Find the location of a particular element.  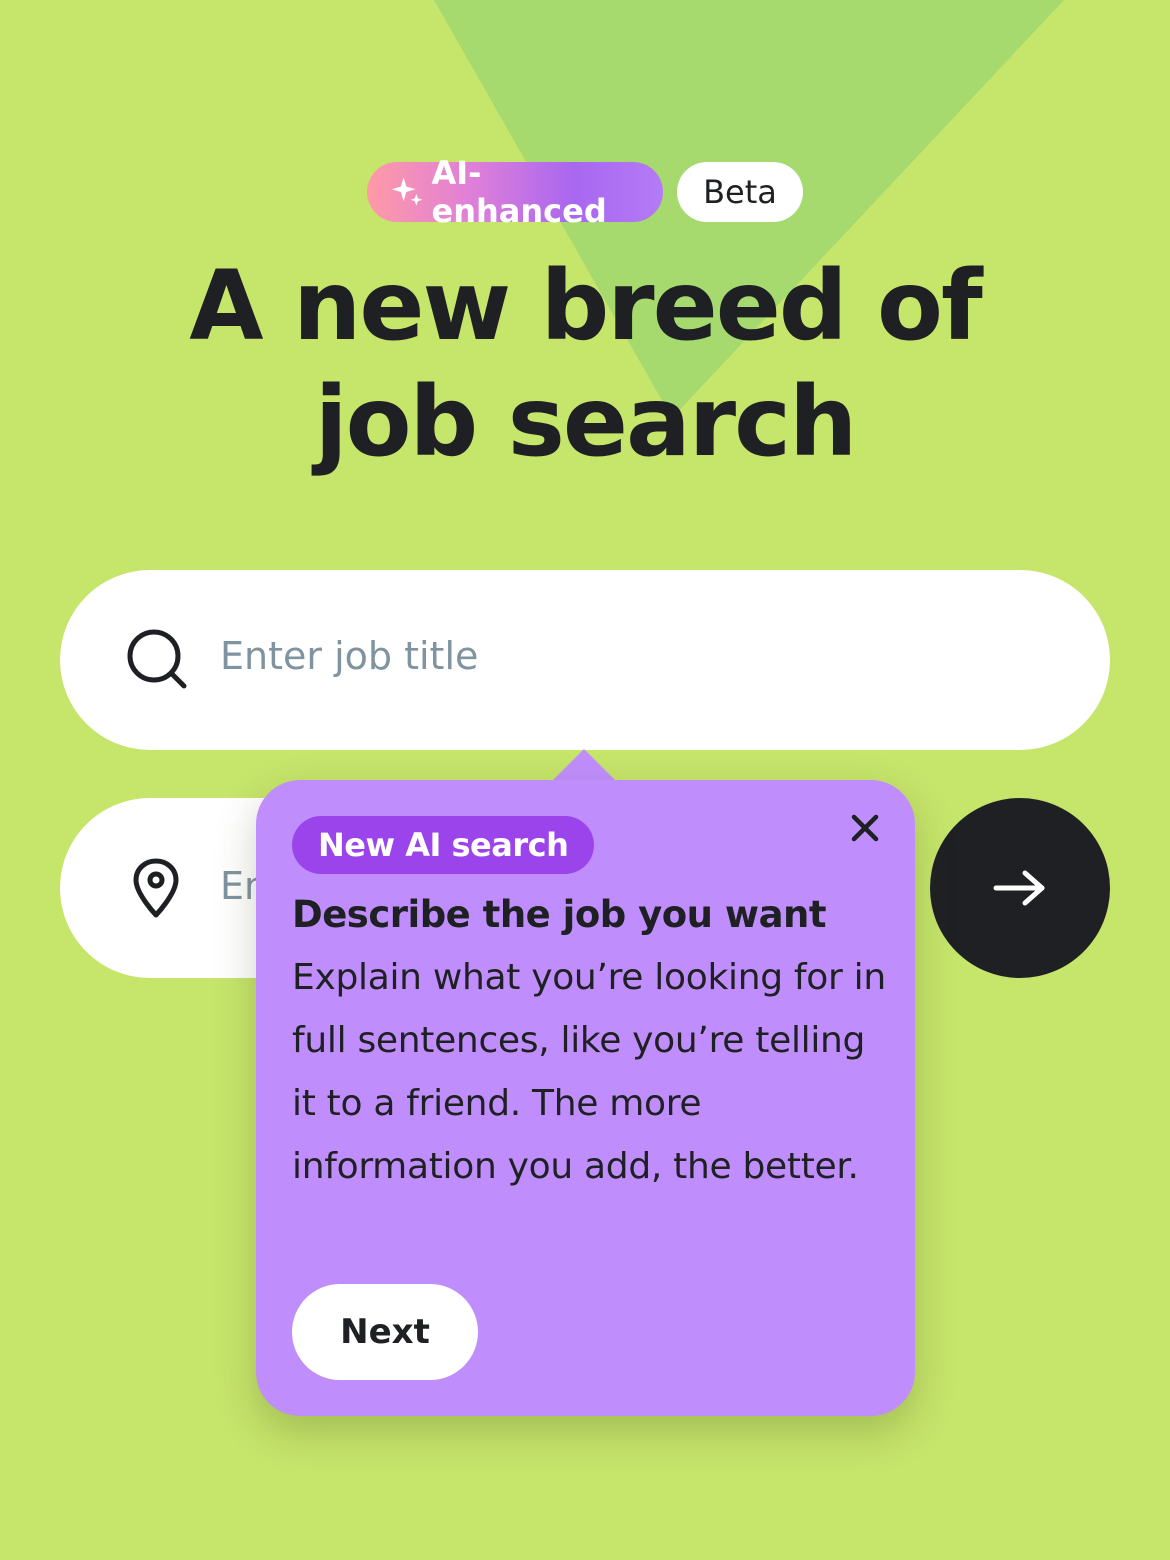

sparkle-icon is located at coordinates (407, 191).